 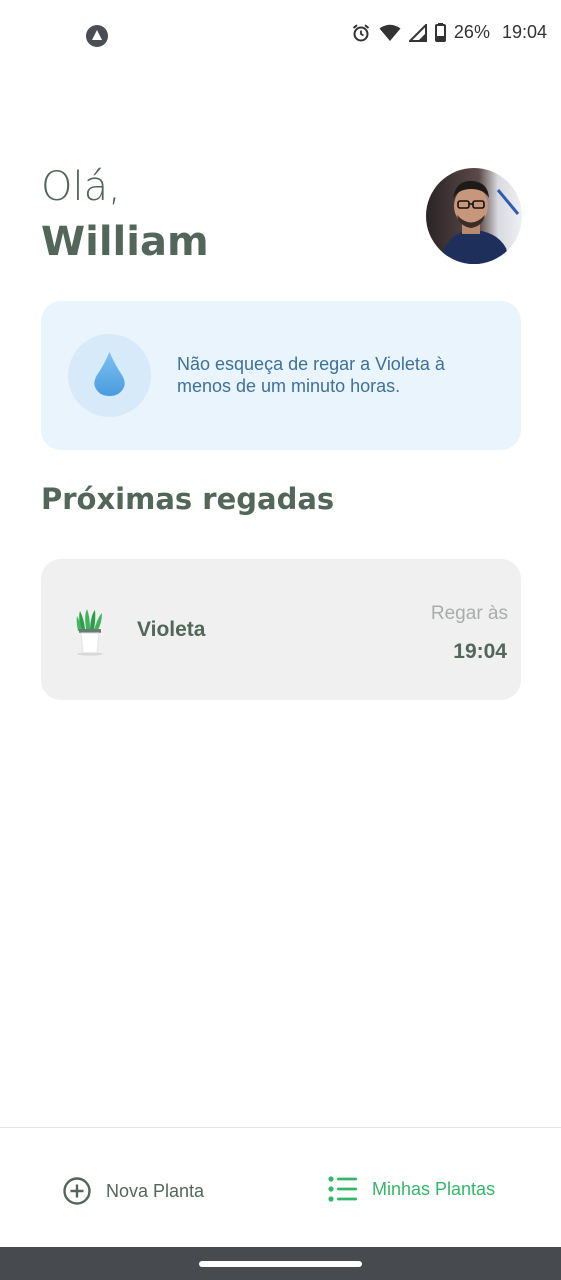 What do you see at coordinates (434, 1188) in the screenshot?
I see `tab-my-plants-label: Minhas Plantas` at bounding box center [434, 1188].